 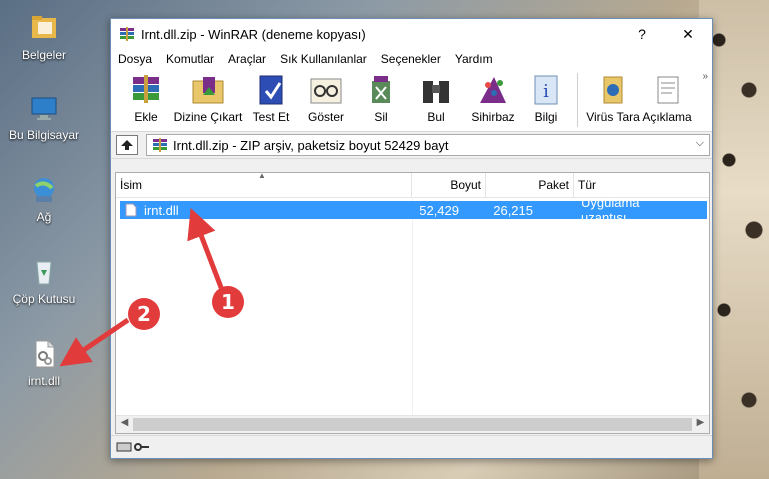 I want to click on step2-arrow, so click(x=94, y=342).